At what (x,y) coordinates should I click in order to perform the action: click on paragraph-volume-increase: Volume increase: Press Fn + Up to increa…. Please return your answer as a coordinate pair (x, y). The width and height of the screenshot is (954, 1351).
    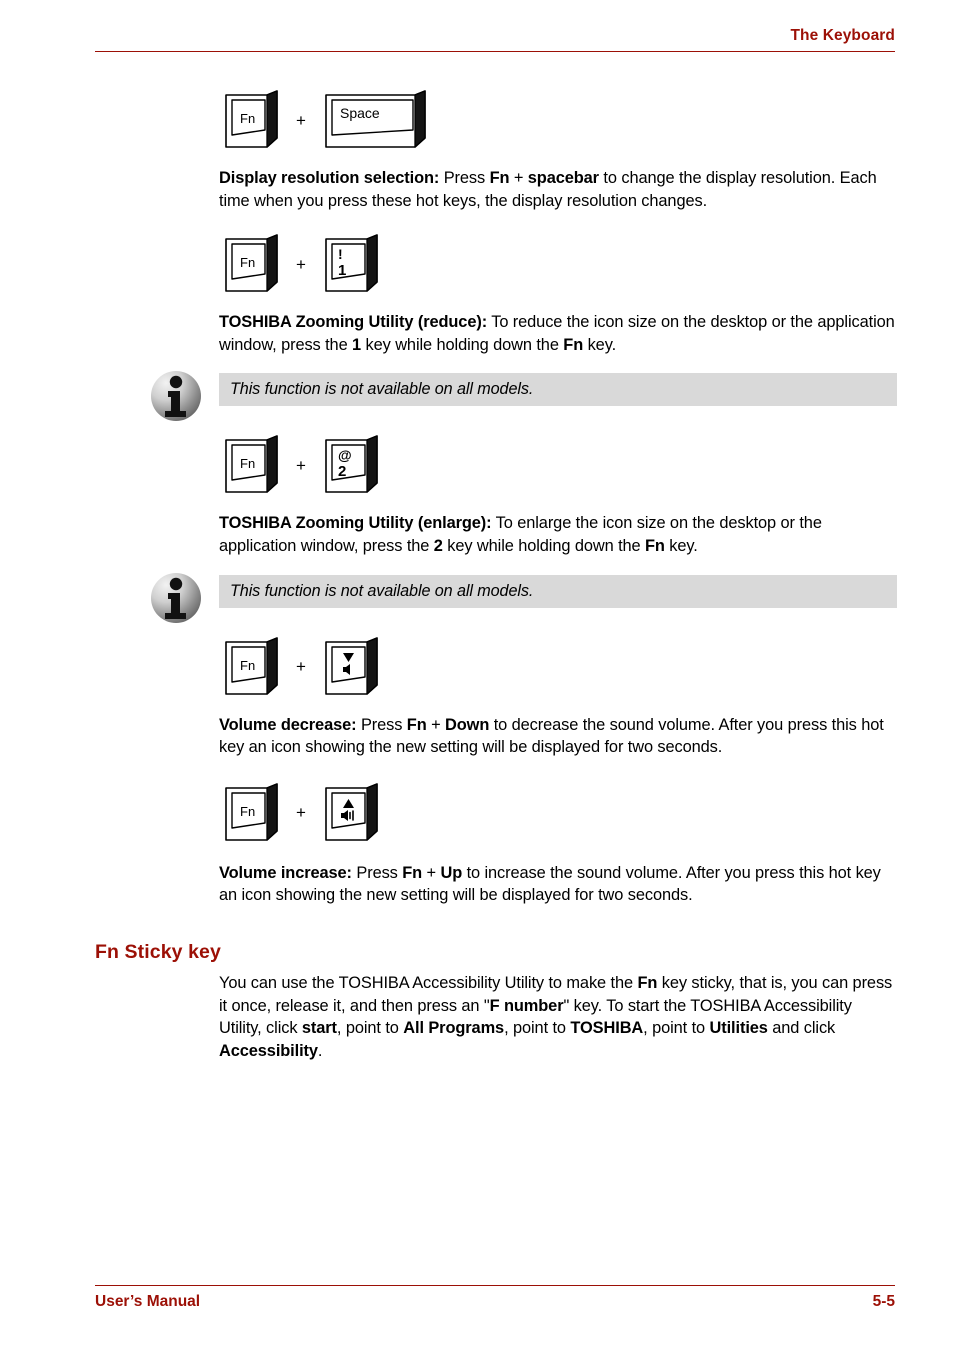
    Looking at the image, I should click on (550, 884).